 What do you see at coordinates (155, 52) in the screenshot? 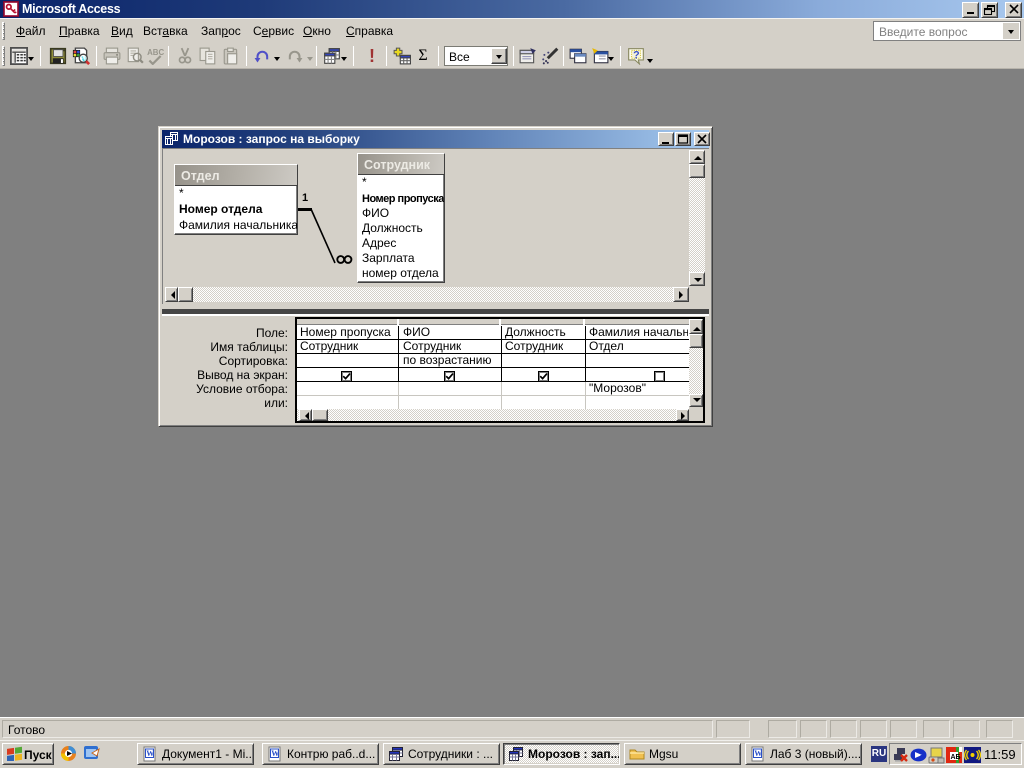
I see `svg-text: ABC` at bounding box center [155, 52].